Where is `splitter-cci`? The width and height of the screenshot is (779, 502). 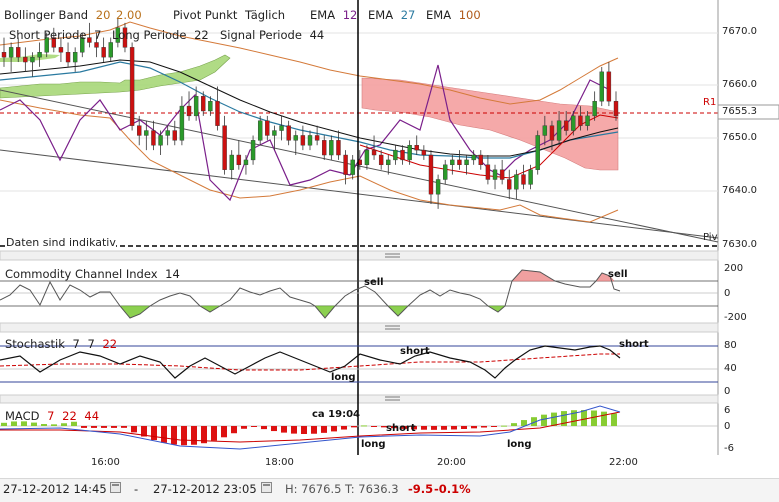
splitter-cci is located at coordinates (359, 255).